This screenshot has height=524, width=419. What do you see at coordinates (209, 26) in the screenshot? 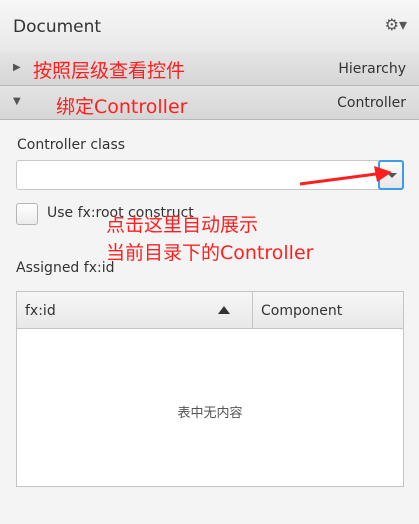
I see `panel-header: Document ⚙▾` at bounding box center [209, 26].